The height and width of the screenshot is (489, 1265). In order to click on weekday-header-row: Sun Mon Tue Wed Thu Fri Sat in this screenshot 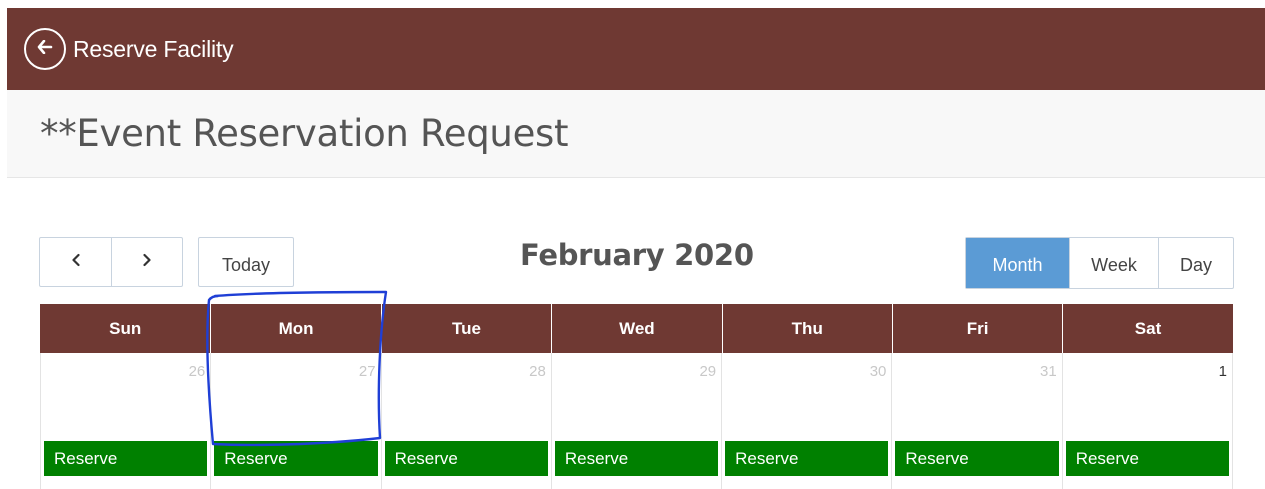, I will do `click(636, 328)`.